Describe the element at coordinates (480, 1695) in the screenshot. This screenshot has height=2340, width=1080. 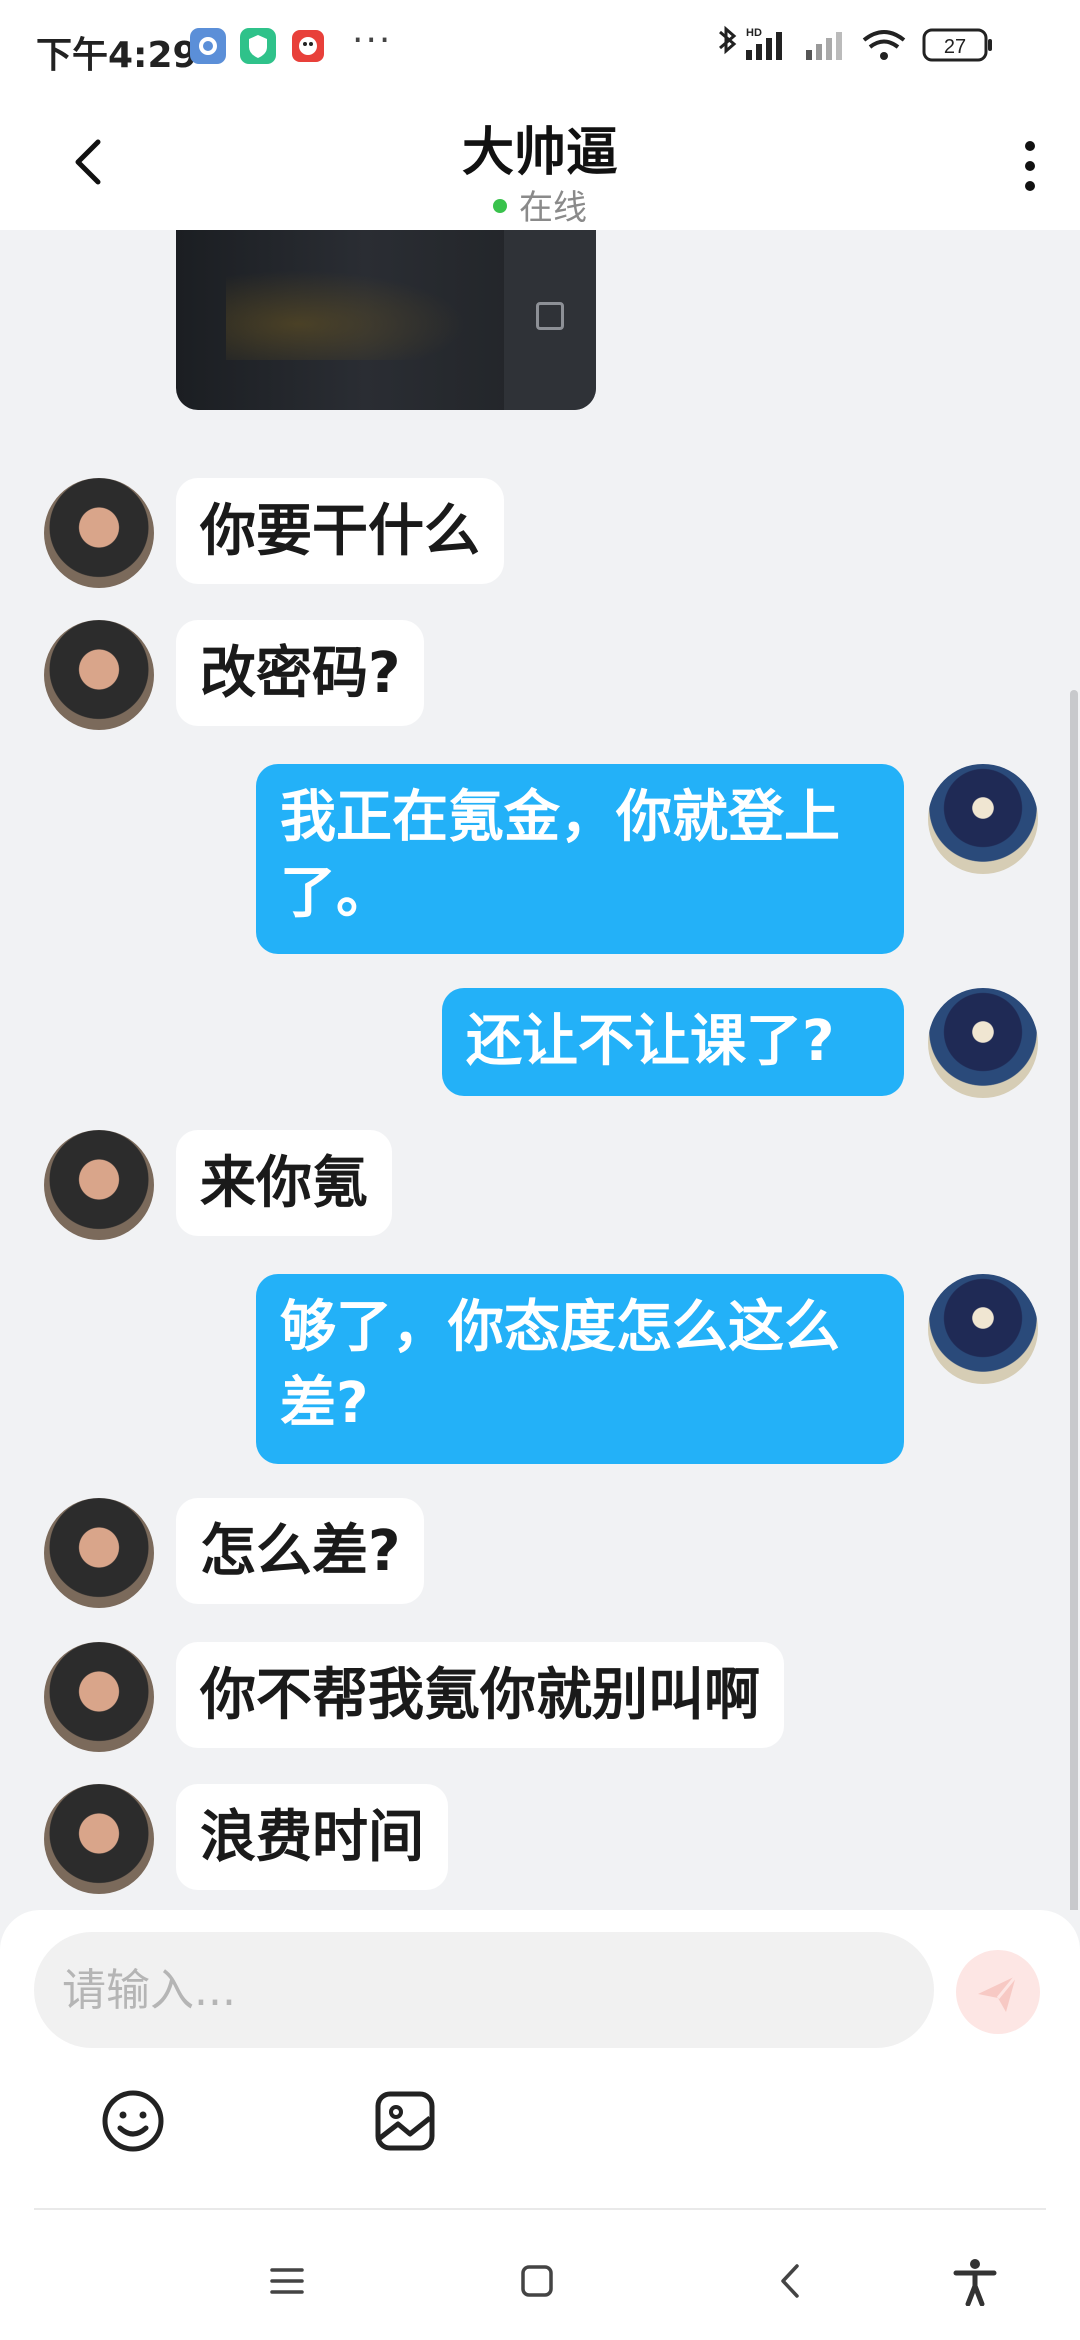
I see `incoming-message: 你不帮我氪你就别叫啊` at that location.